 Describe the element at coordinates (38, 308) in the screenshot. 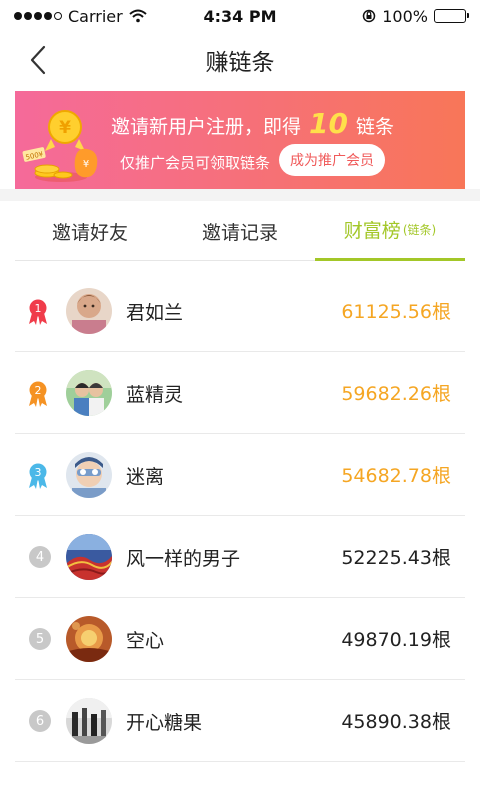

I see `rank-number: 1` at that location.